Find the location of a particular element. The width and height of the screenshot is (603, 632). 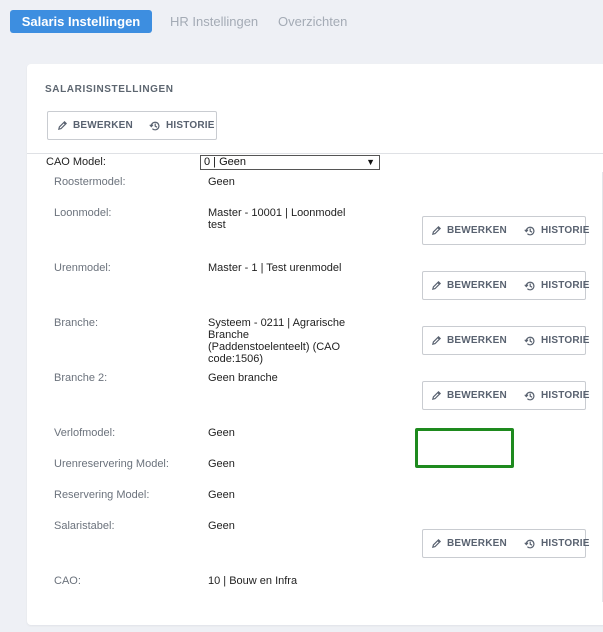

field-value-reservering-model: Geen is located at coordinates (221, 495).